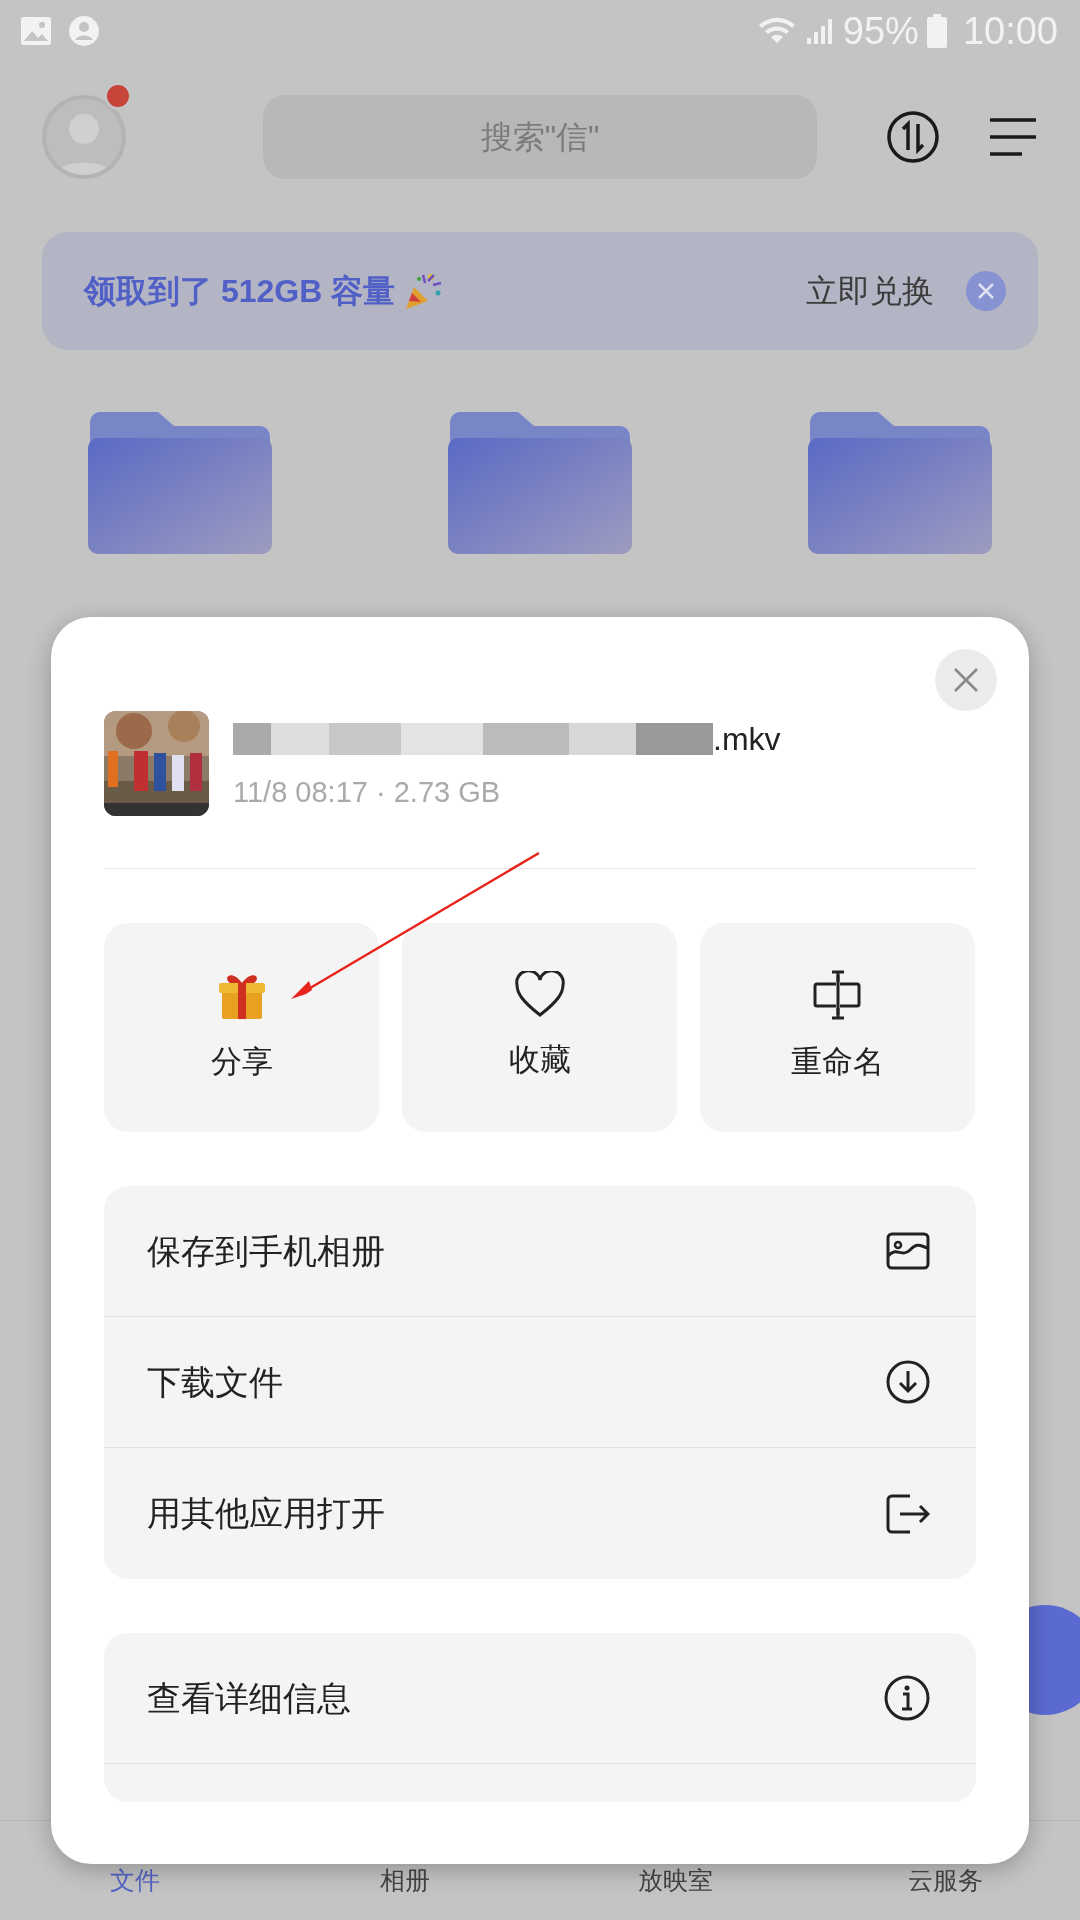 The image size is (1080, 1920). I want to click on exit-icon, so click(908, 1513).